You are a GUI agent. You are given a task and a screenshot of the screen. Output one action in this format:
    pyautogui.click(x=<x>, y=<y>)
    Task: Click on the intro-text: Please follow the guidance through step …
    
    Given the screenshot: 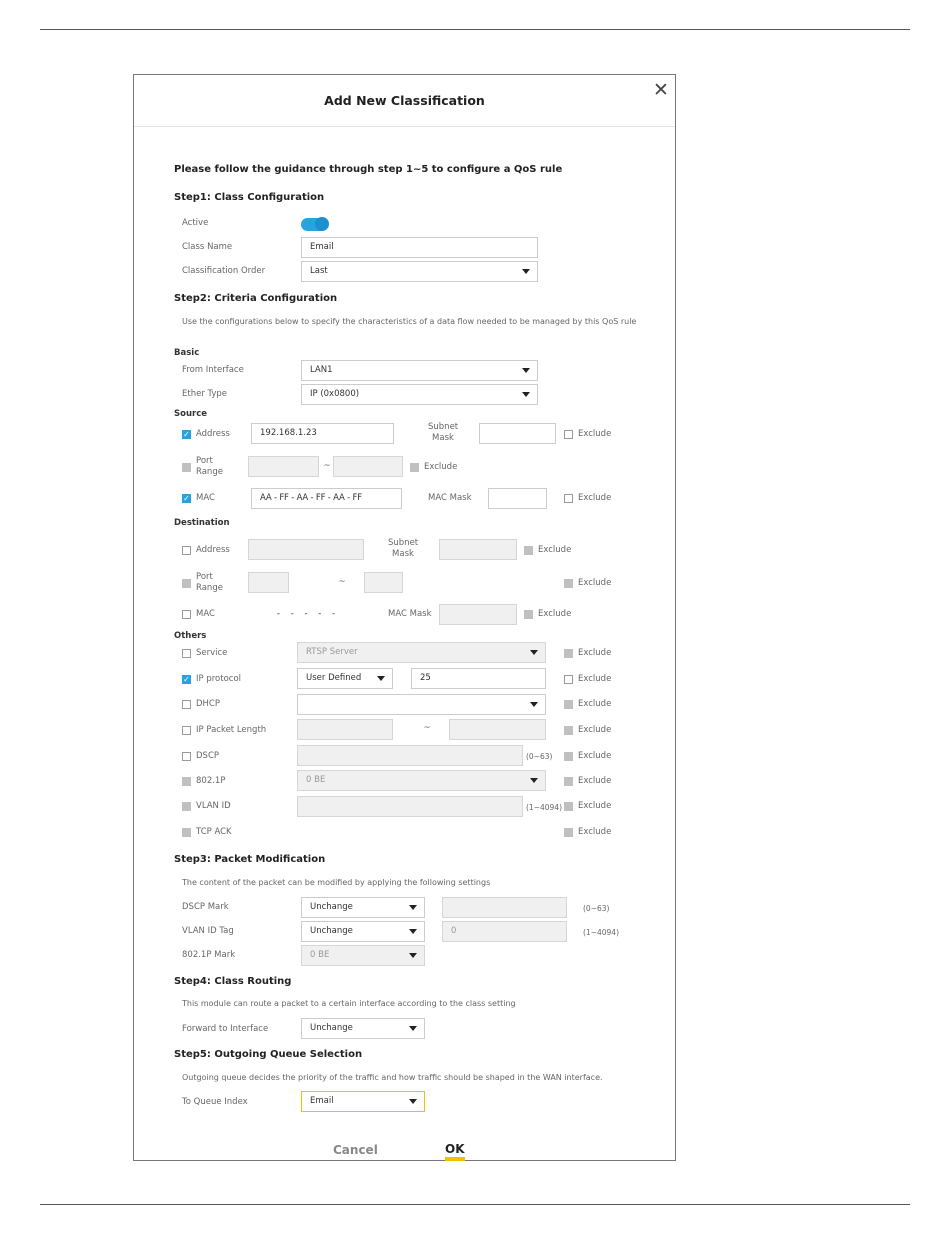 What is the action you would take?
    pyautogui.click(x=368, y=169)
    